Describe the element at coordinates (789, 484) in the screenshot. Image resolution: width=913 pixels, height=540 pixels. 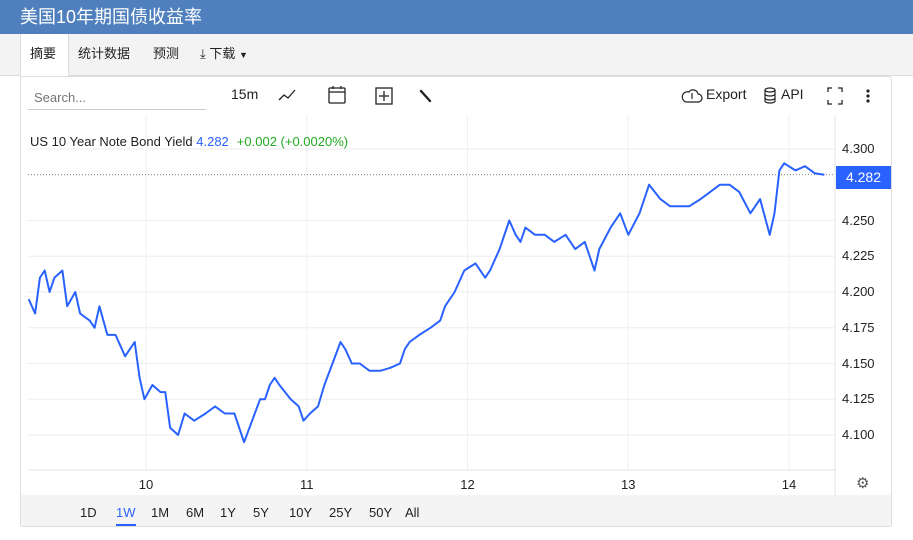
I see `x-tick-label: 14` at that location.